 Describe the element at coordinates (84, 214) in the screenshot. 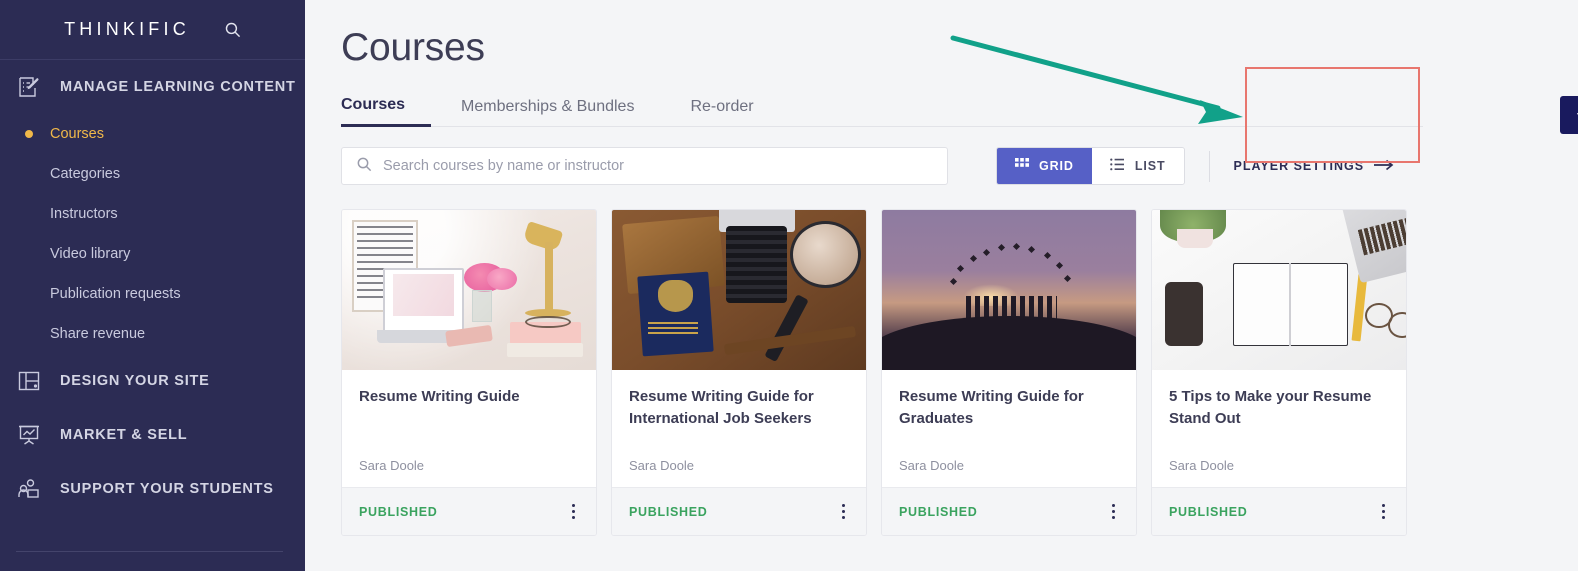

I see `sidebar-item-label: Instructors` at that location.